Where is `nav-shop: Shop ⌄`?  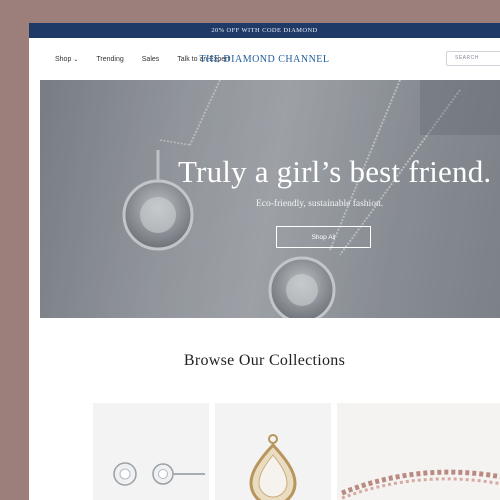 nav-shop: Shop ⌄ is located at coordinates (66, 59).